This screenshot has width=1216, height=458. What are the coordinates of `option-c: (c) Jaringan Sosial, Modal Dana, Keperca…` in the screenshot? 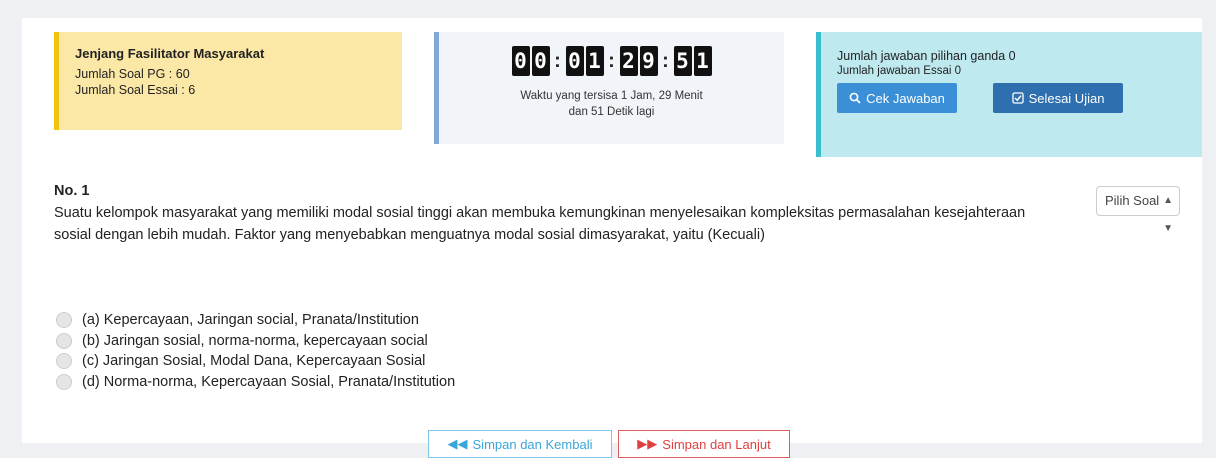 It's located at (255, 361).